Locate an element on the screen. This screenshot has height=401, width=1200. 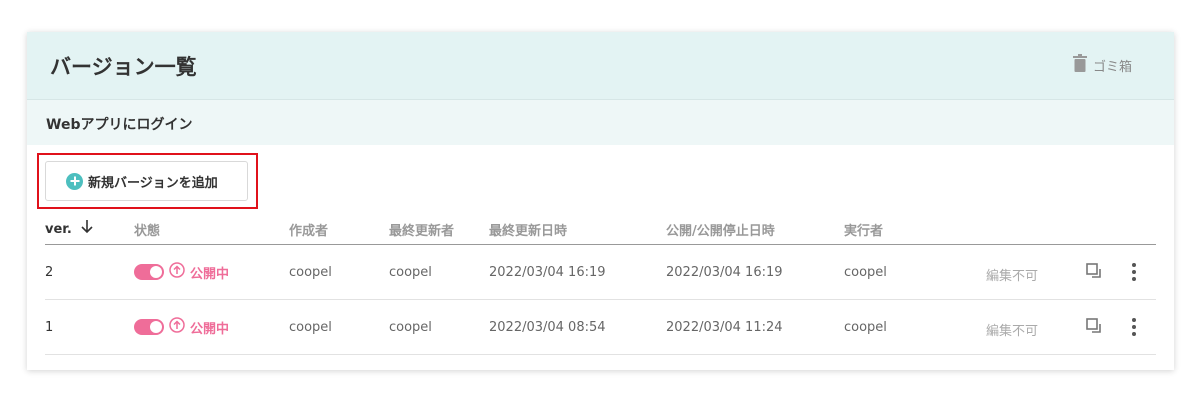
page-title: バージョン一覧 is located at coordinates (123, 67).